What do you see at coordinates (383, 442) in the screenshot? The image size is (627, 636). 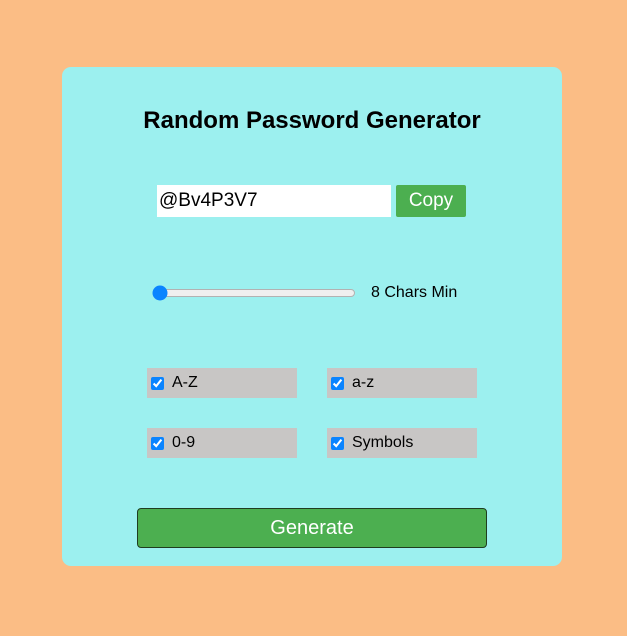 I see `option-symbols-label: Symbols` at bounding box center [383, 442].